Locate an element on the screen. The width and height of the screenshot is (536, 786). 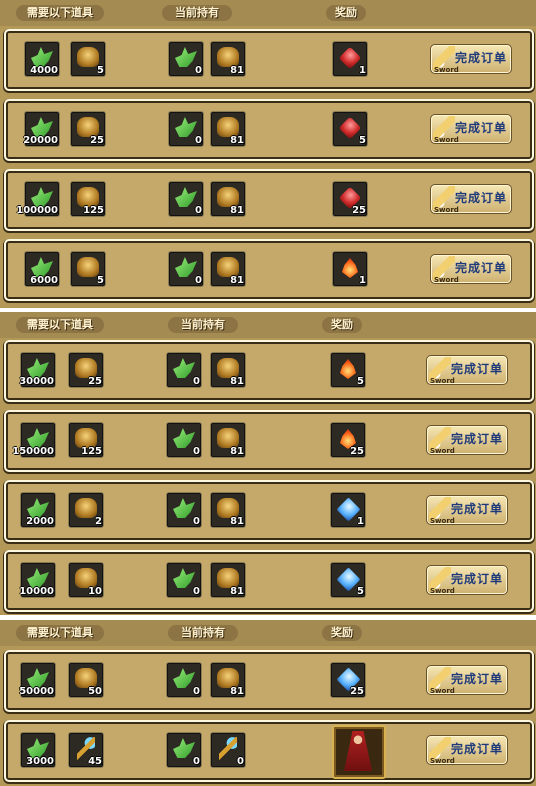
order-row: 2000 2 0 81 1 完成订单 Sword is located at coordinates (269, 511).